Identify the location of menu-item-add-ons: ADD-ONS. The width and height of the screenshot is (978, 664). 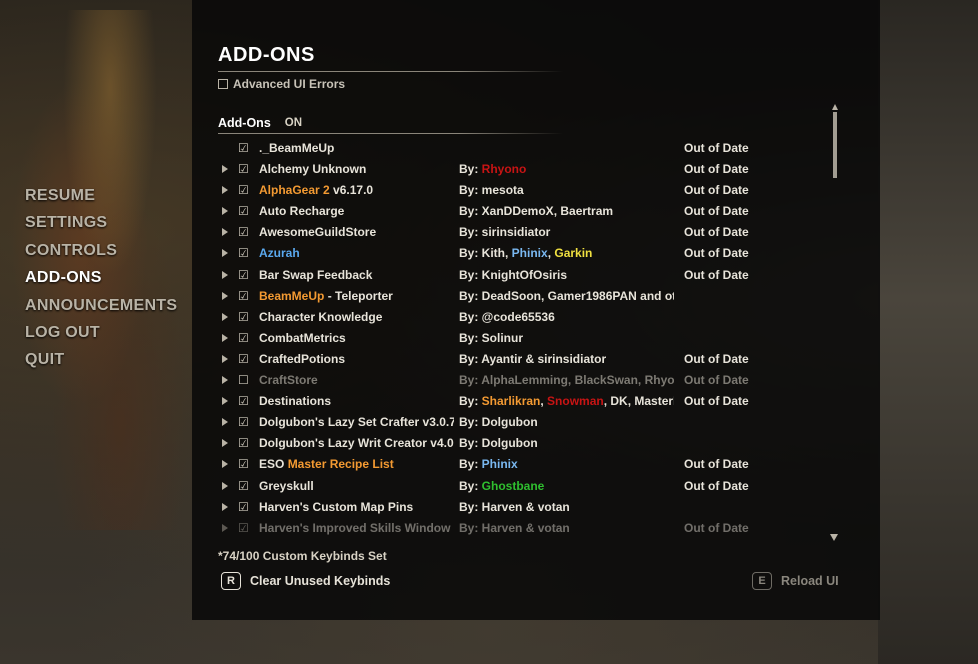
(101, 281).